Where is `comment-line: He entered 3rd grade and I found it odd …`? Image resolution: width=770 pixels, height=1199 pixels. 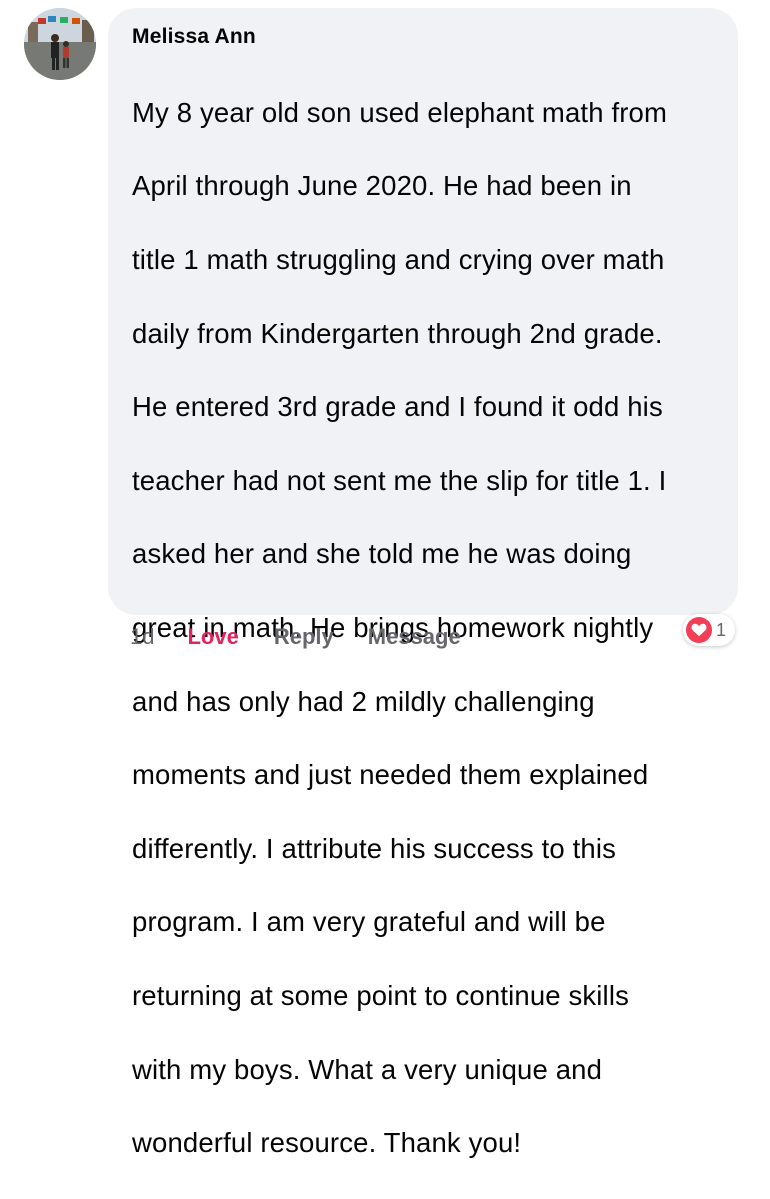
comment-line: He entered 3rd grade and I found it odd … is located at coordinates (397, 407).